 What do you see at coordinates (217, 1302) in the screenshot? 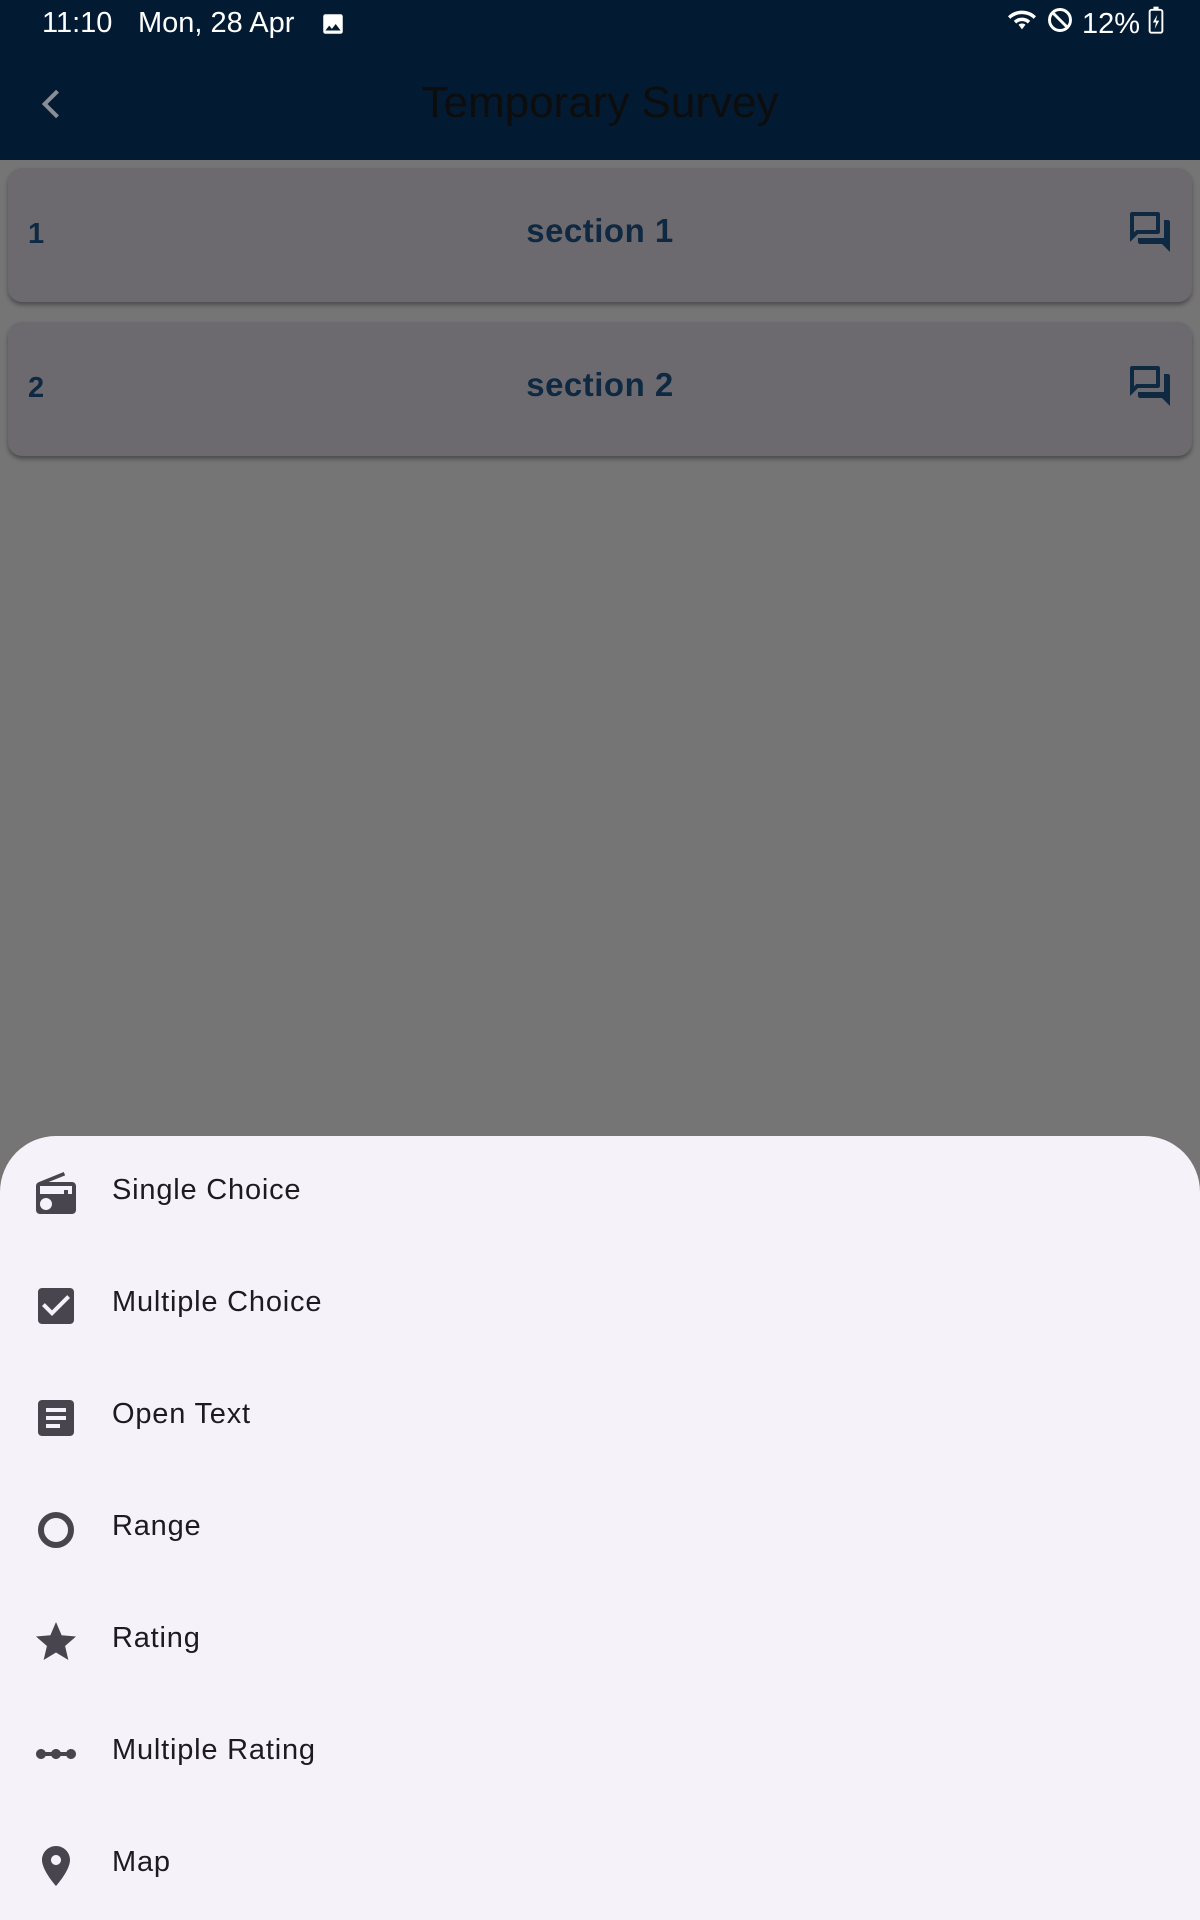
I see `sheet-item-label: Multiple Choice` at bounding box center [217, 1302].